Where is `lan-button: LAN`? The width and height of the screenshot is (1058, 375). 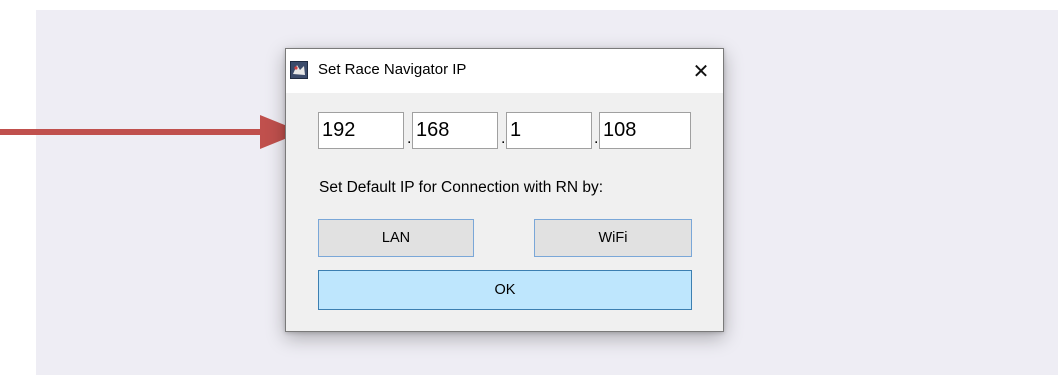
lan-button: LAN is located at coordinates (396, 238).